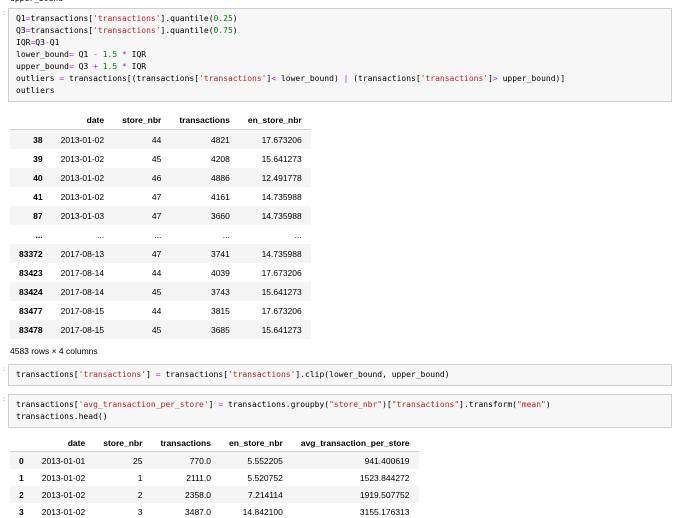 This screenshot has width=680, height=518. Describe the element at coordinates (214, 510) in the screenshot. I see `table-row: 3 2013-01-02 3 3487.0 14.842100 3155.176313` at that location.